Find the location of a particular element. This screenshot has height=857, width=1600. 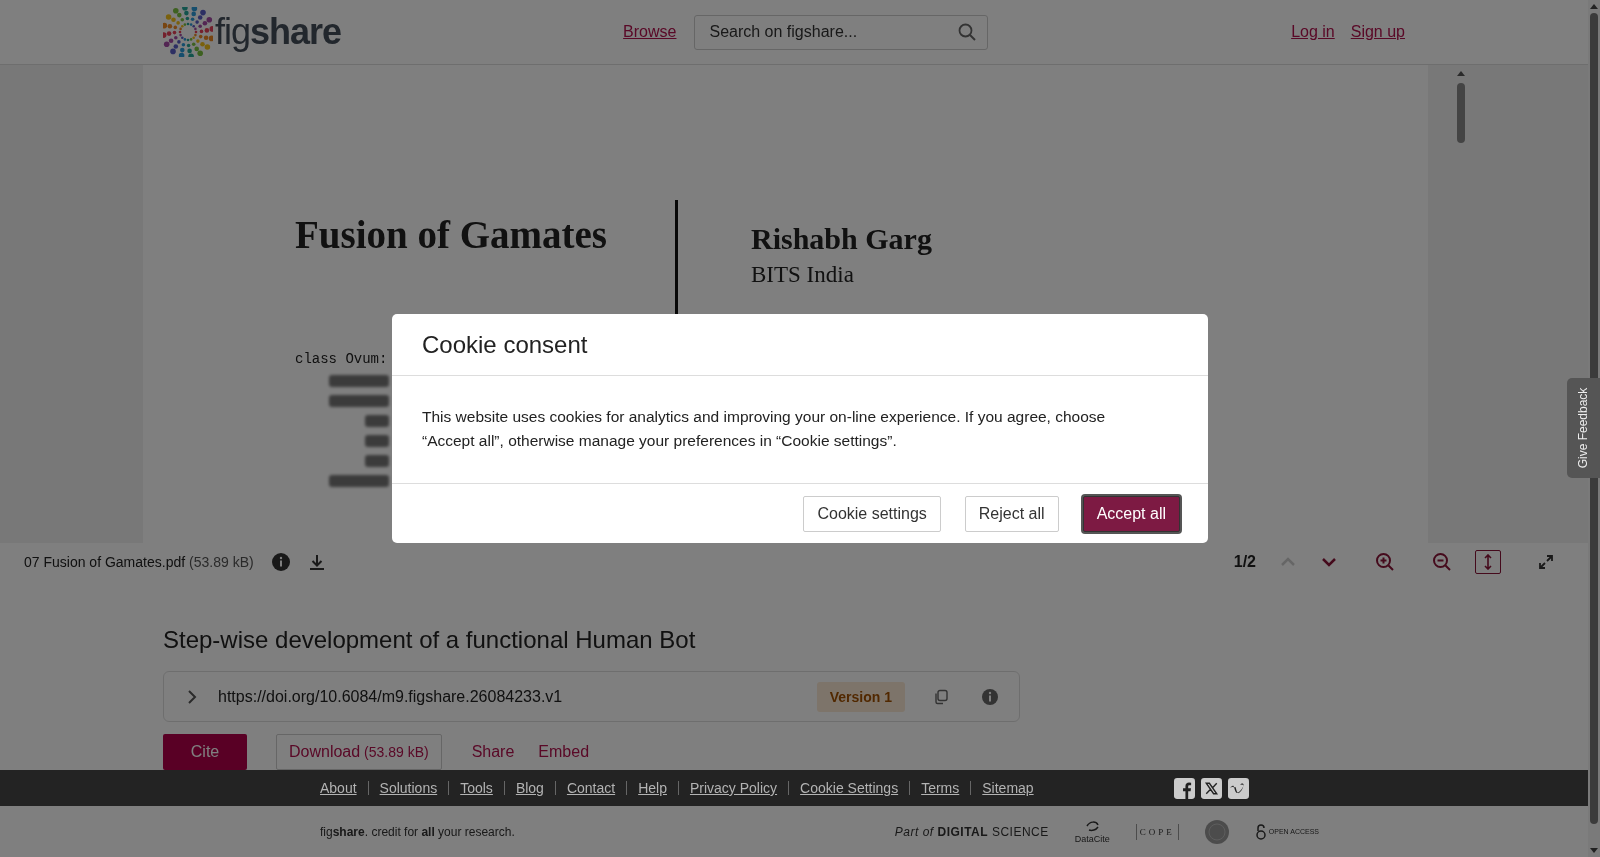

fit-height-button is located at coordinates (1488, 561).